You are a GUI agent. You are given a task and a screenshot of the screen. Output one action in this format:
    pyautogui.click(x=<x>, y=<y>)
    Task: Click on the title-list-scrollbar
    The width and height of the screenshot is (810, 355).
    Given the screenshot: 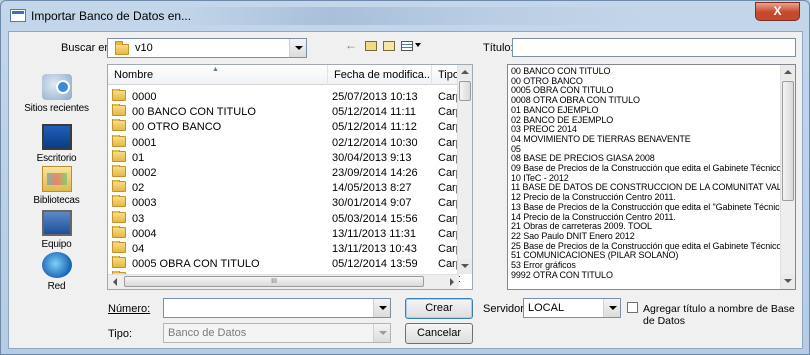 What is the action you would take?
    pyautogui.click(x=787, y=177)
    